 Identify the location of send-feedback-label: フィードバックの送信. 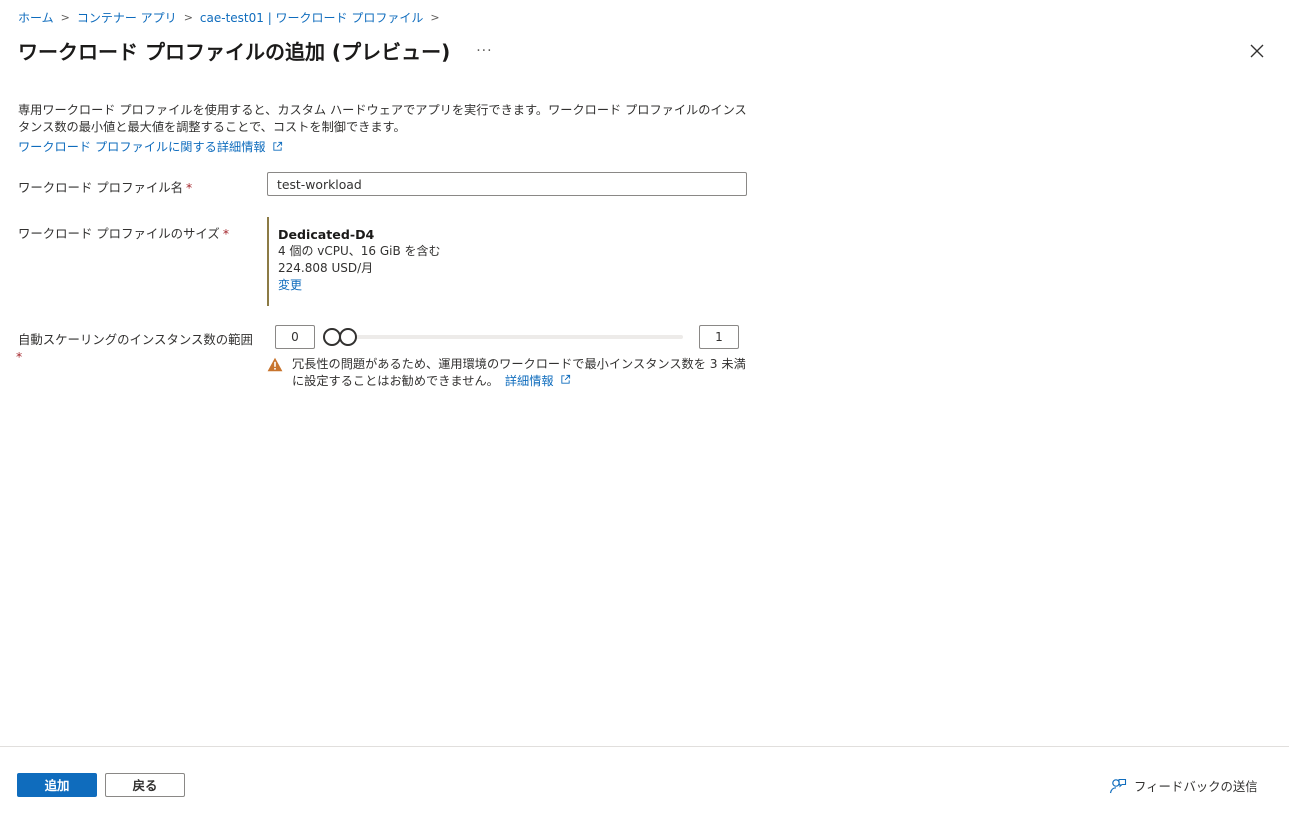
(1196, 786).